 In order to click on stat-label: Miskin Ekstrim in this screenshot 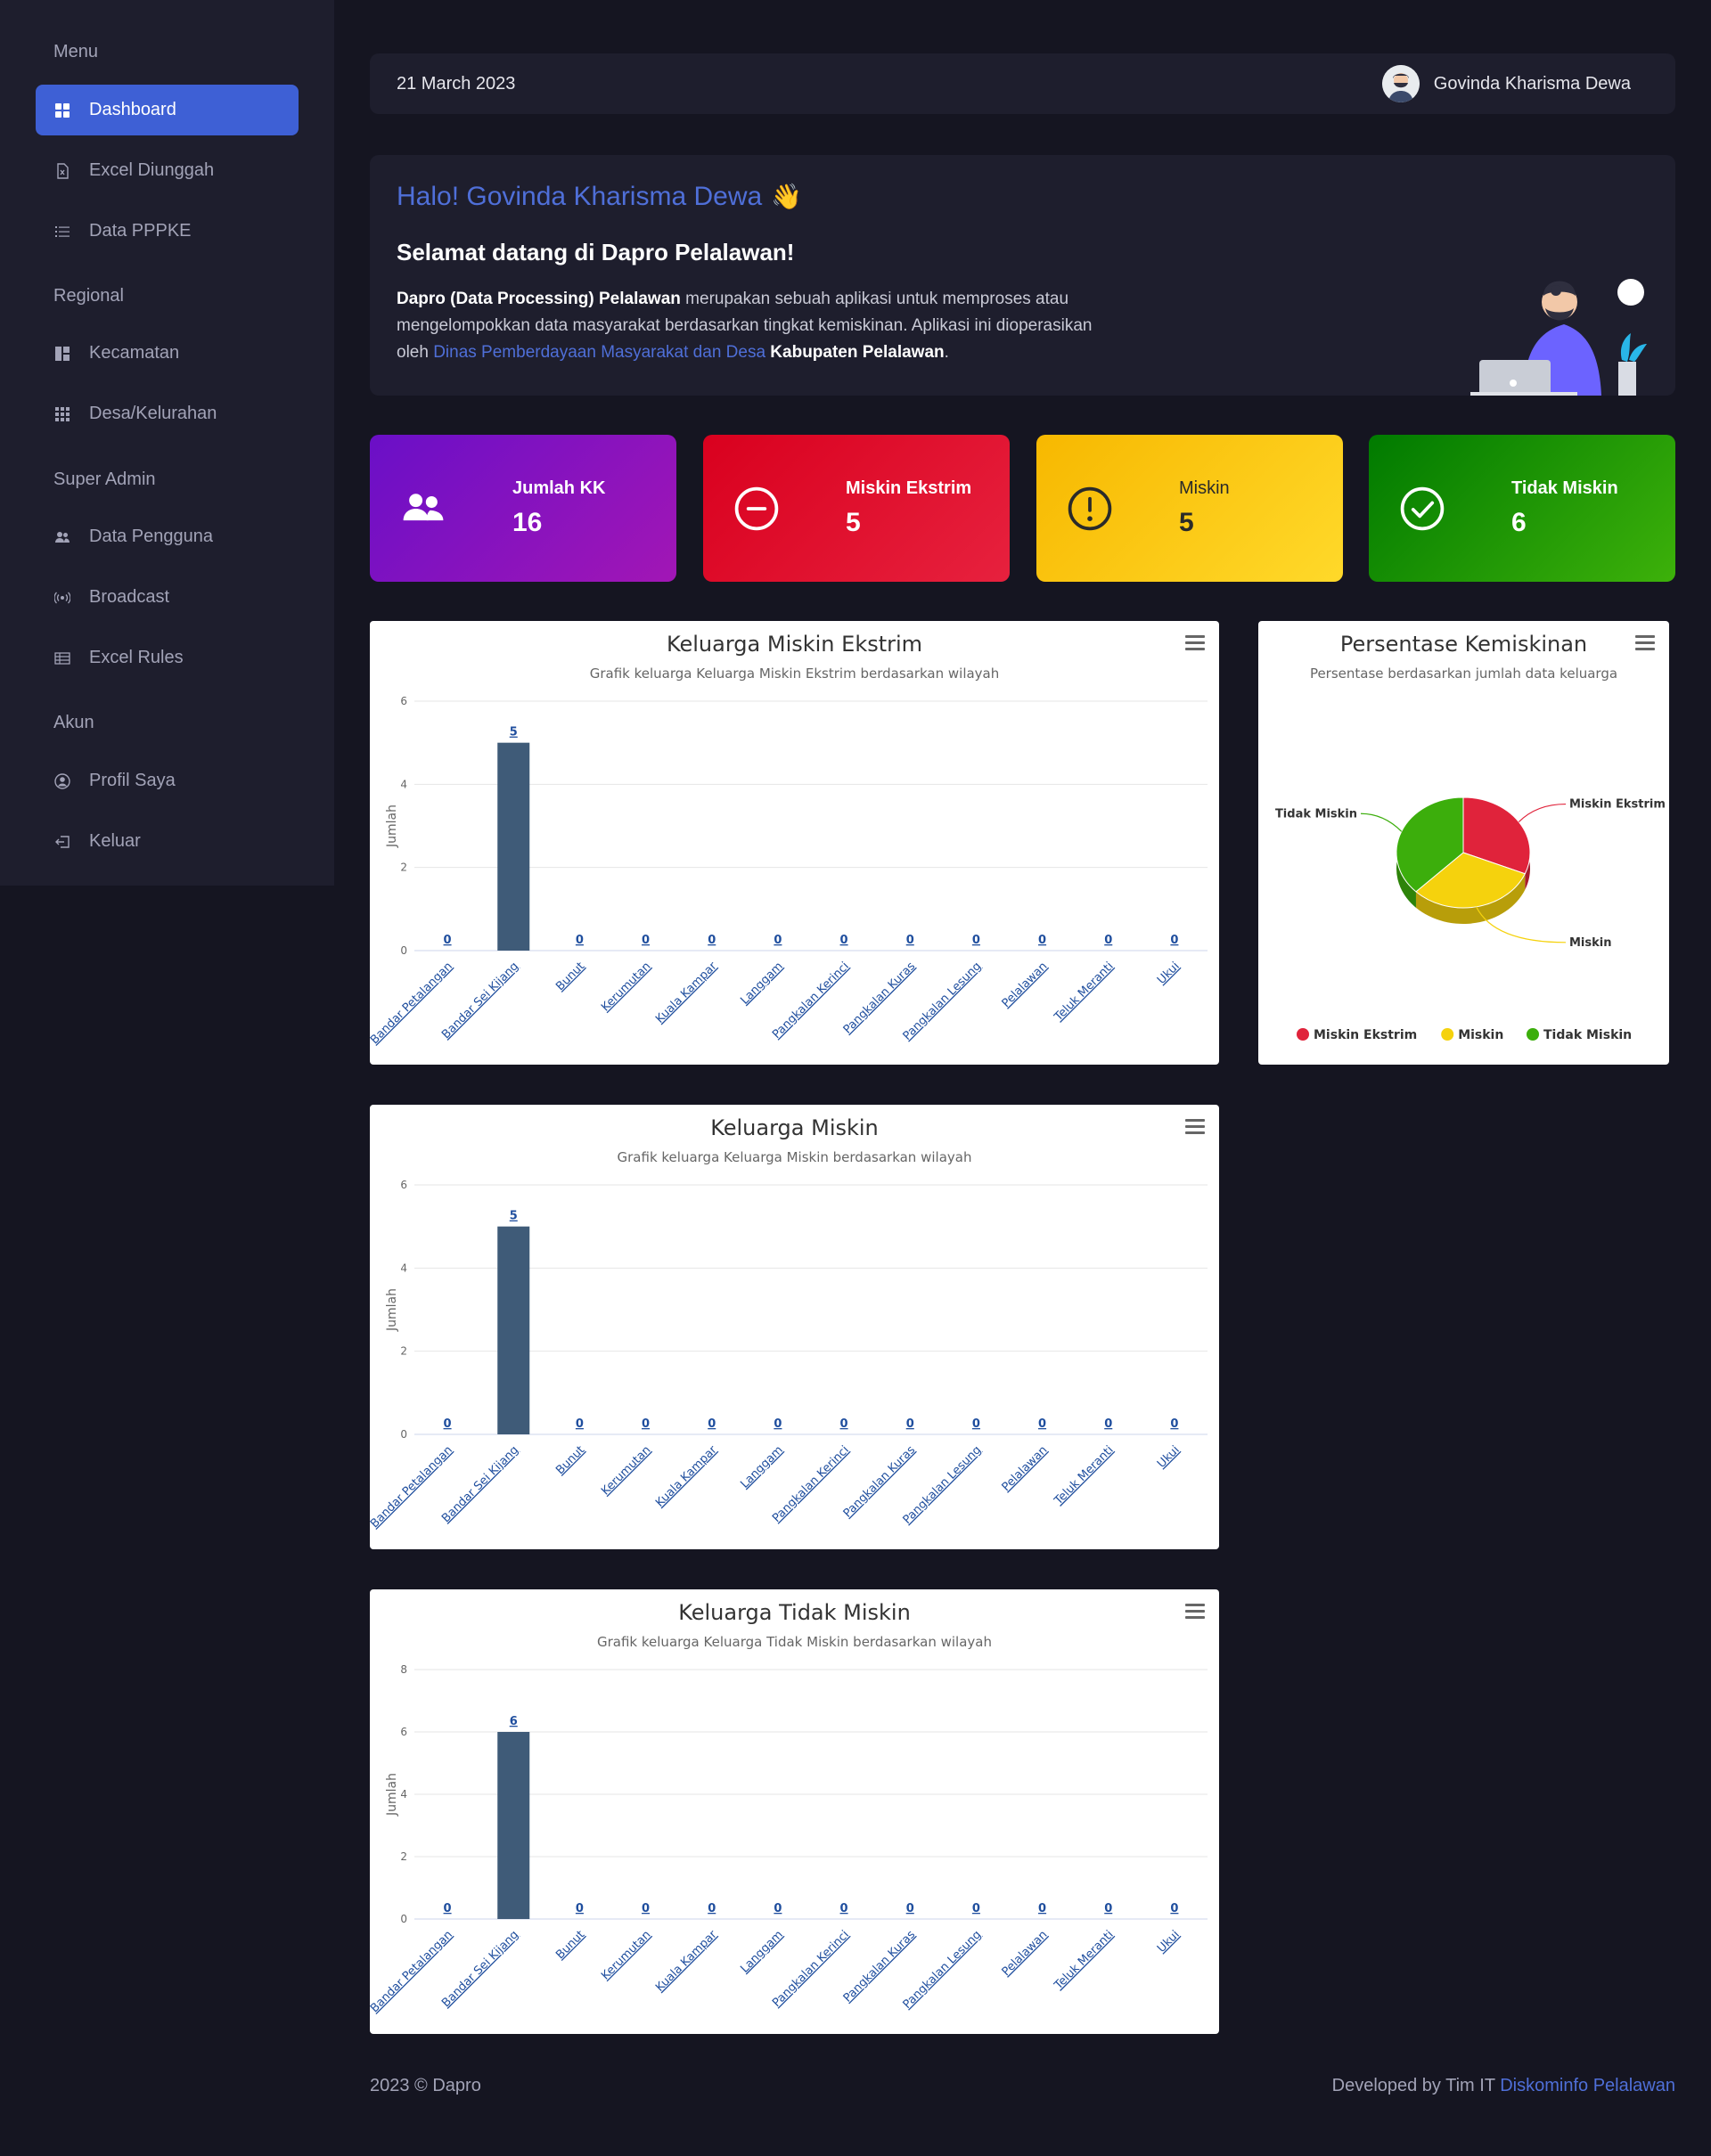, I will do `click(909, 488)`.